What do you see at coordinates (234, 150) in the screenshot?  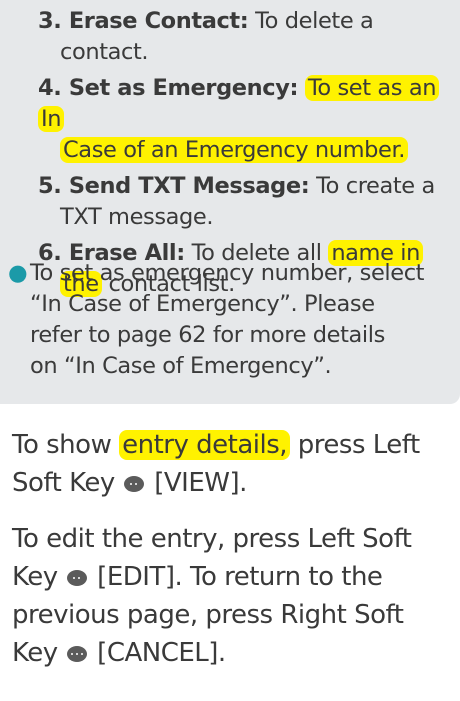 I see `highlighted-text: Case of an Emergency number.` at bounding box center [234, 150].